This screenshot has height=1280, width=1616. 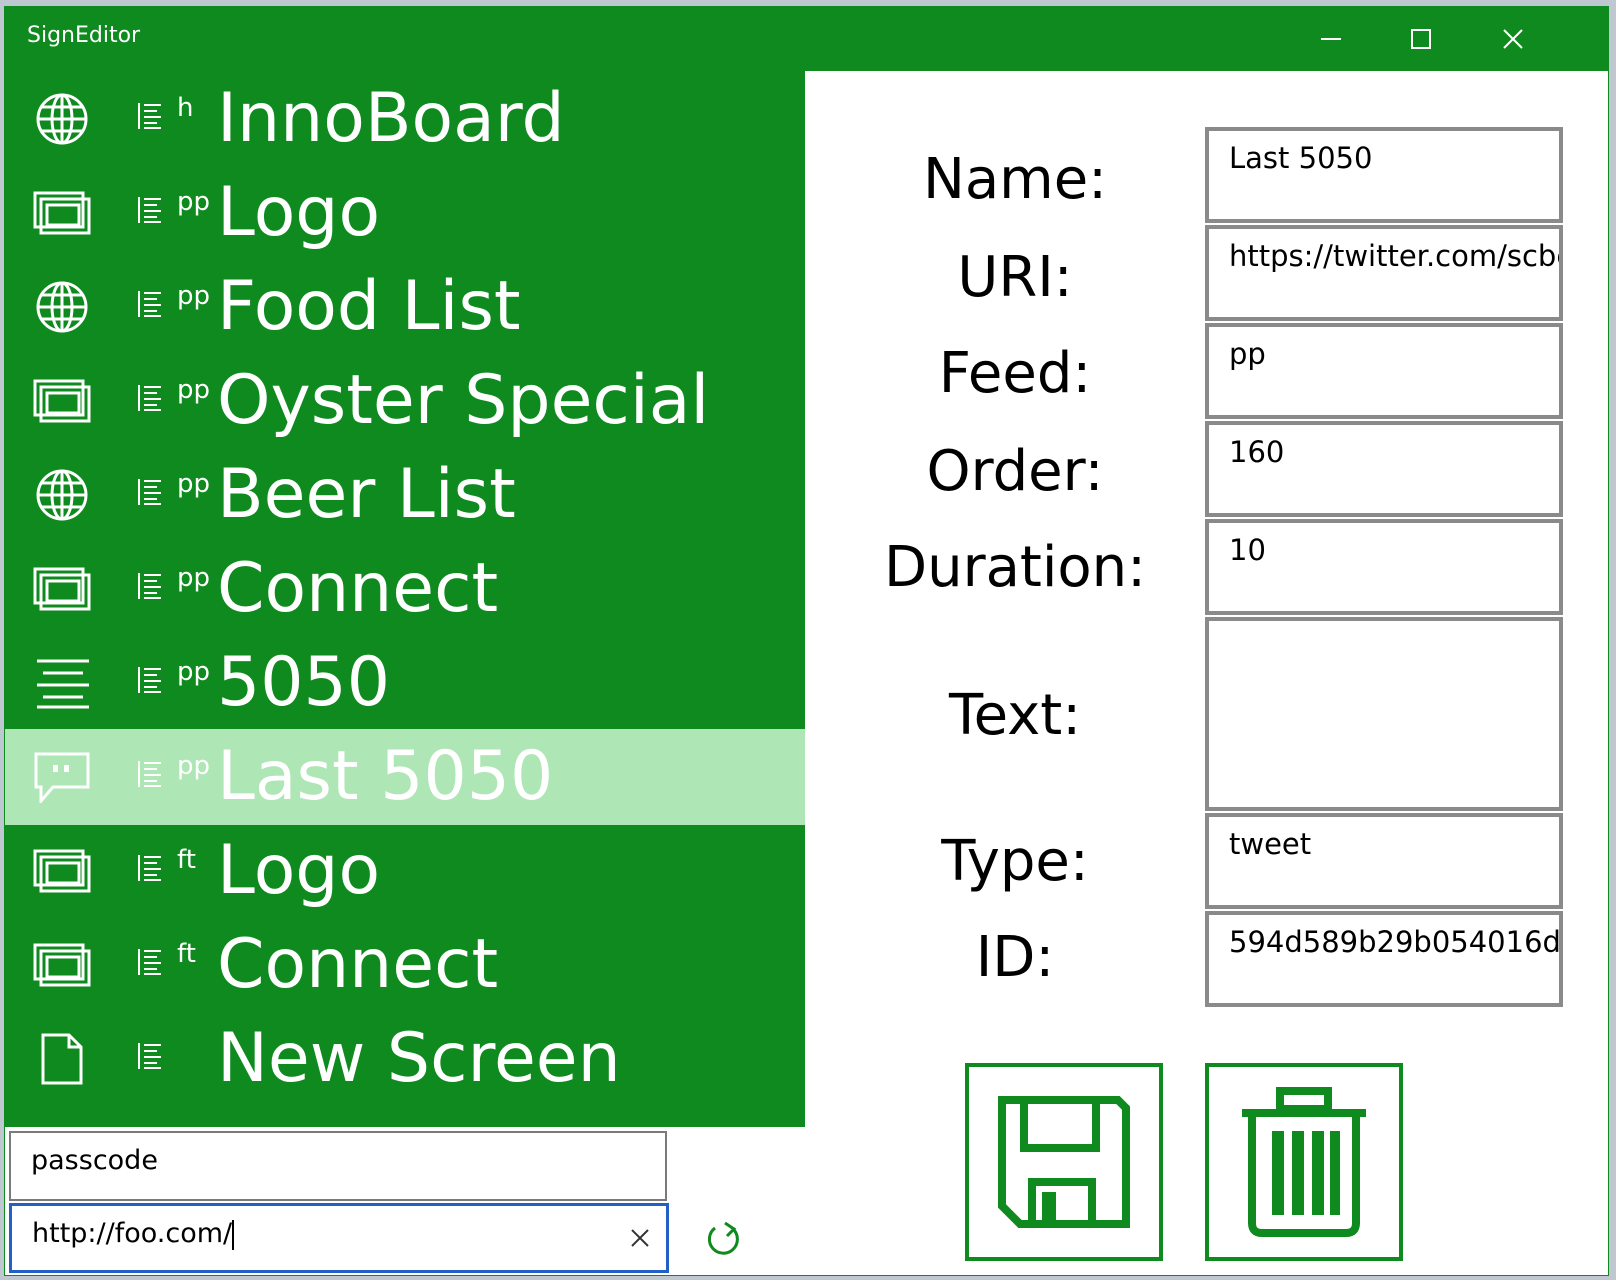 I want to click on connection-panel: passcode http://foo.com/, so click(x=405, y=1201).